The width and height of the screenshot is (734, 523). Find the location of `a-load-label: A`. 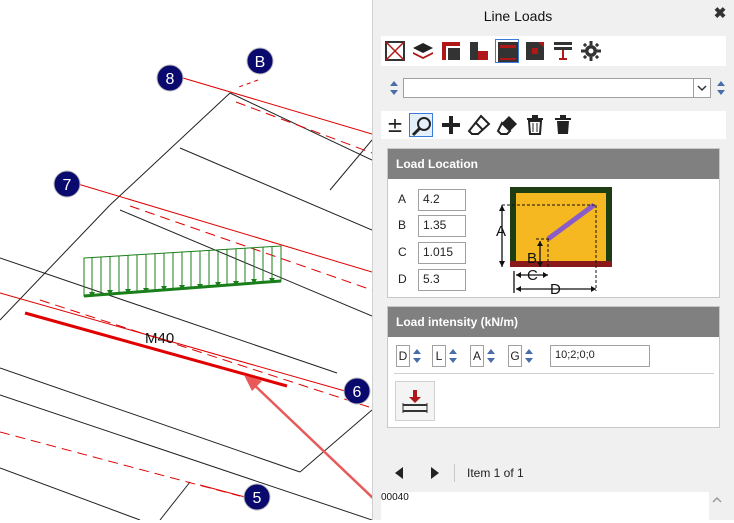

a-load-label: A is located at coordinates (477, 356).